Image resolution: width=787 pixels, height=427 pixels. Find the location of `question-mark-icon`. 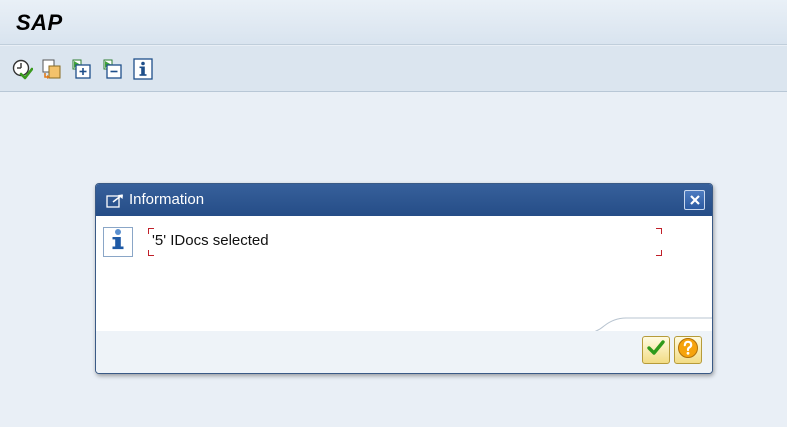

question-mark-icon is located at coordinates (688, 350).